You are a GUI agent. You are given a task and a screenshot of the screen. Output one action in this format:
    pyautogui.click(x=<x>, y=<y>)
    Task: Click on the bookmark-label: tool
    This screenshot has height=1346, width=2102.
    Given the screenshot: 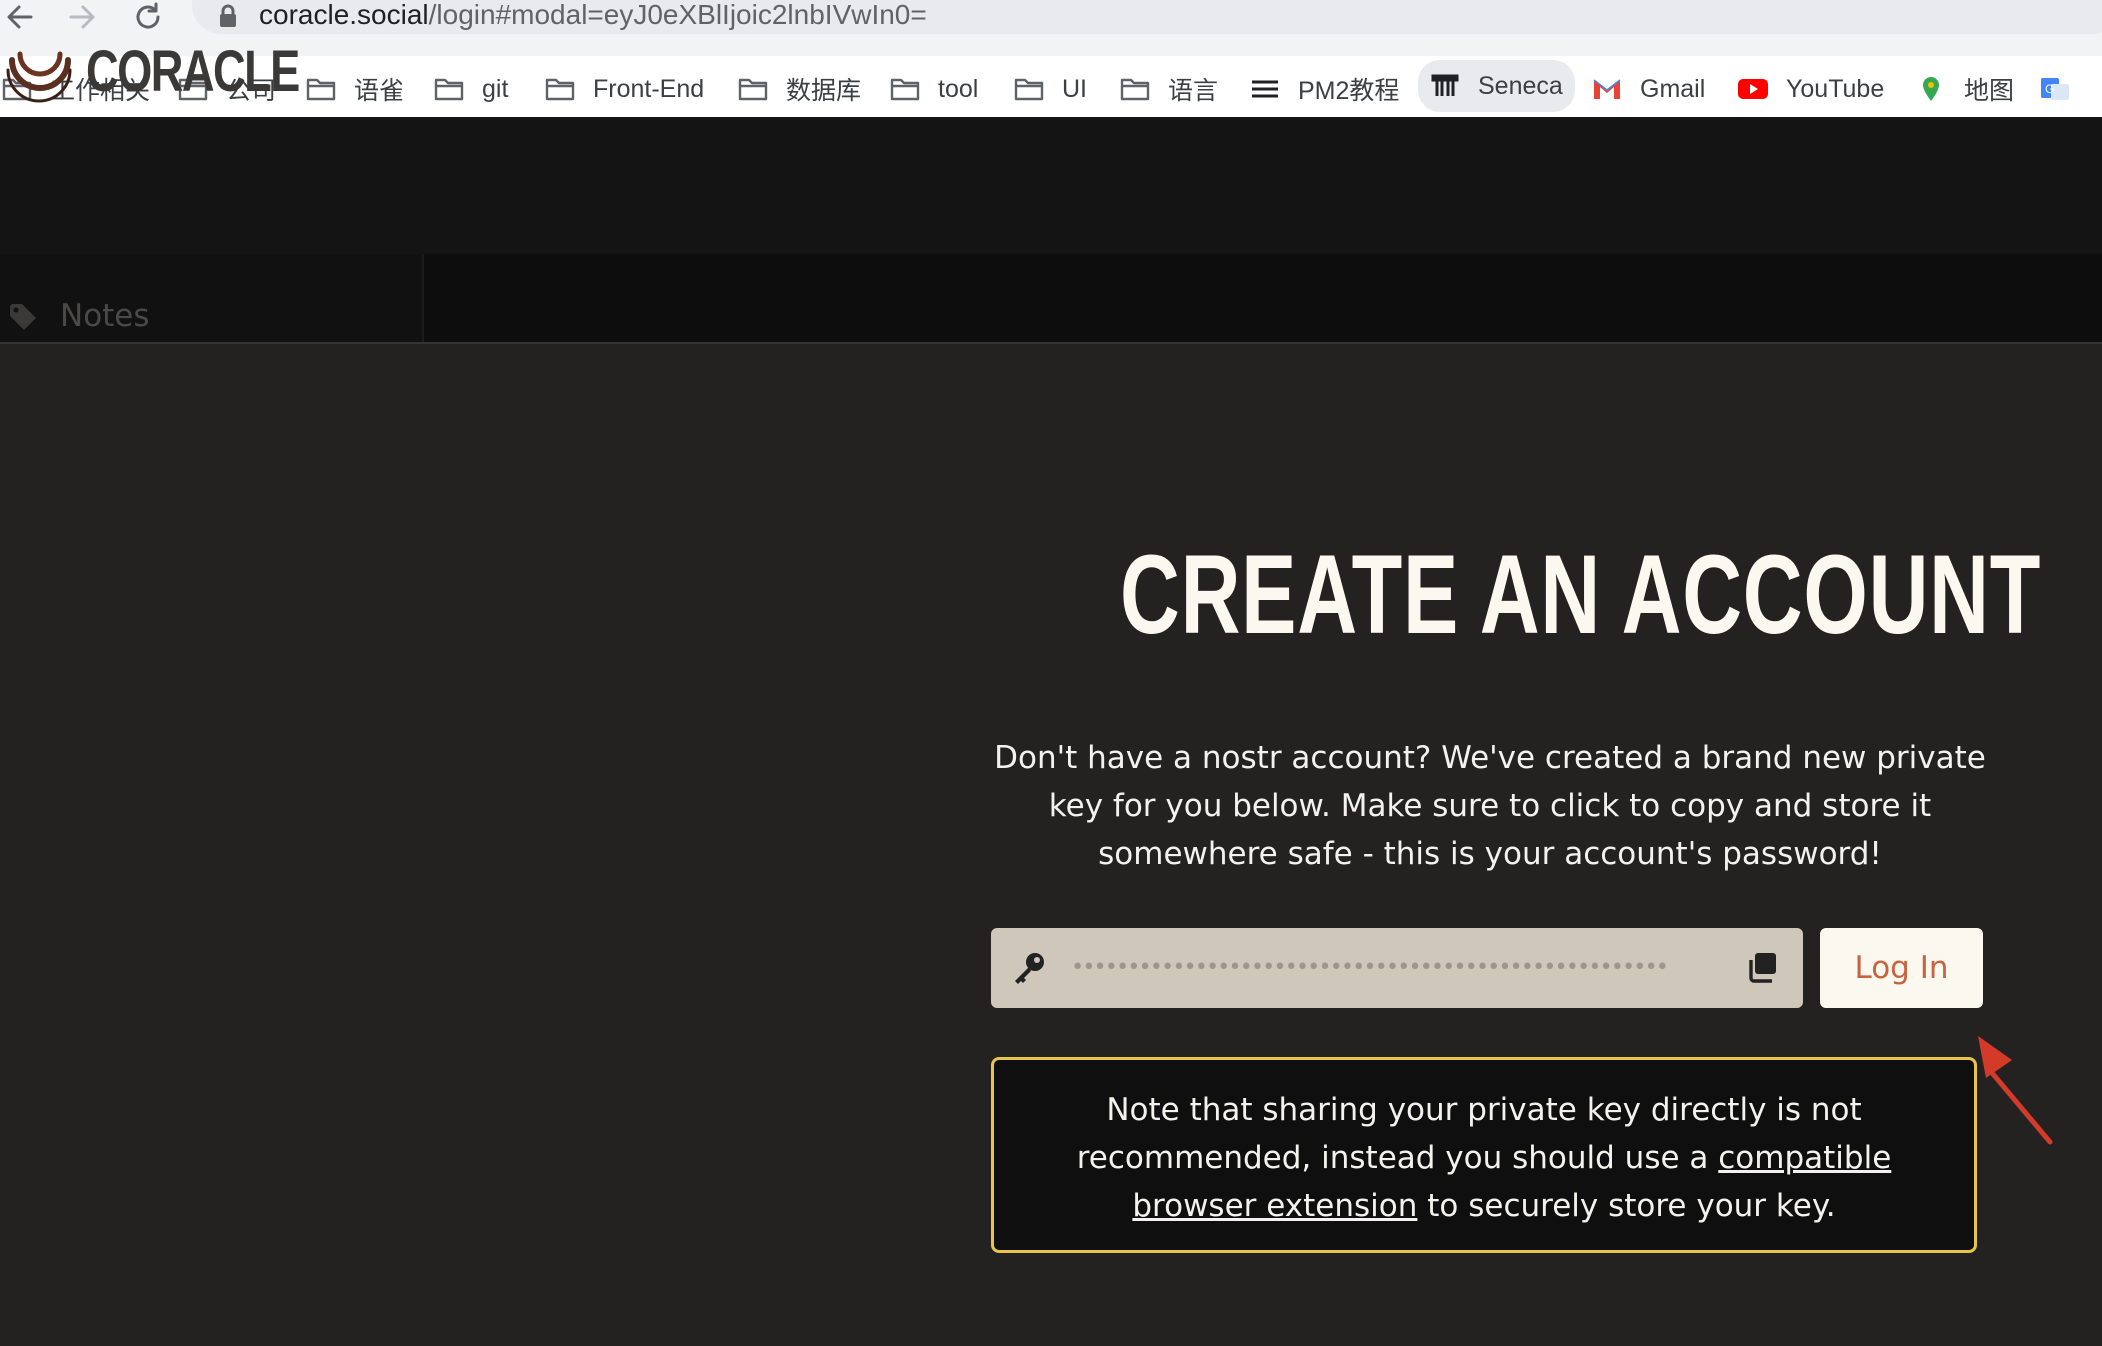 What is the action you would take?
    pyautogui.click(x=958, y=88)
    